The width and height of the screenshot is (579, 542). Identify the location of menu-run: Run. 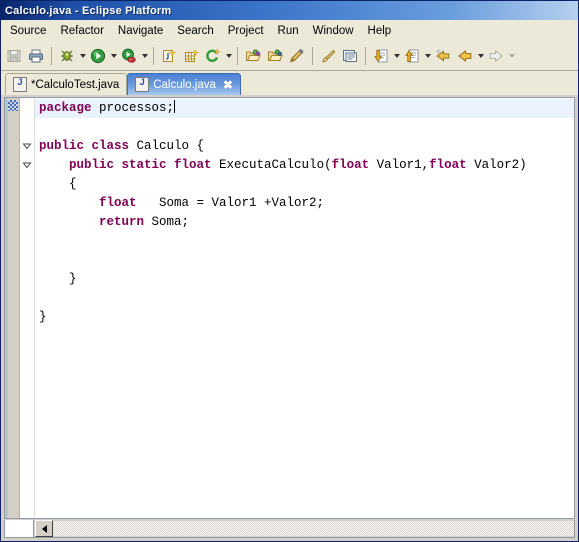
(288, 31).